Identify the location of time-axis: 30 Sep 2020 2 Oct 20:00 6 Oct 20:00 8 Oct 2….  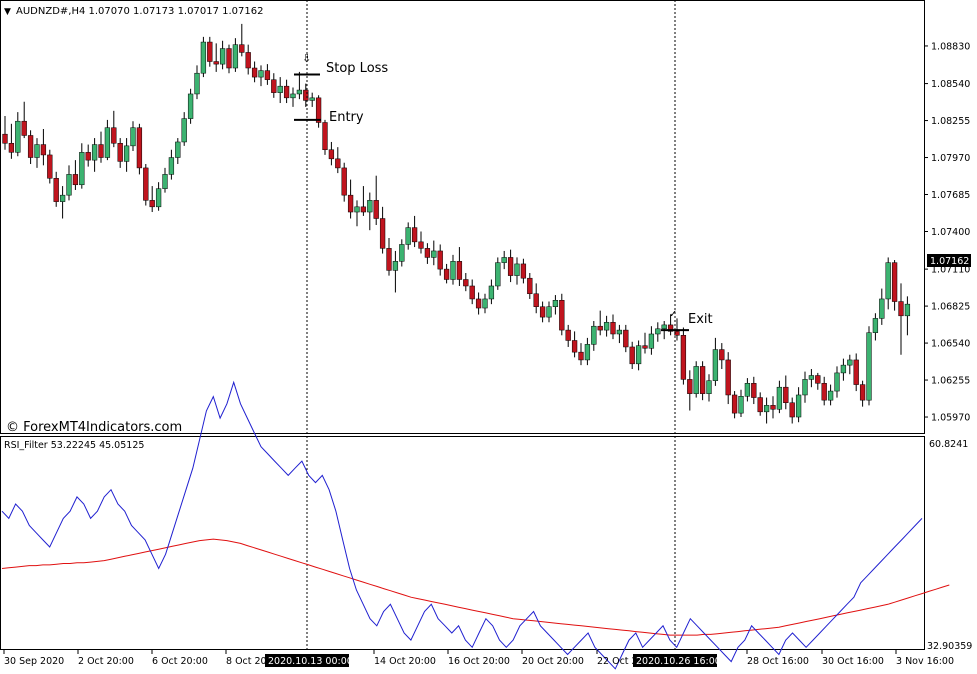
(478, 658).